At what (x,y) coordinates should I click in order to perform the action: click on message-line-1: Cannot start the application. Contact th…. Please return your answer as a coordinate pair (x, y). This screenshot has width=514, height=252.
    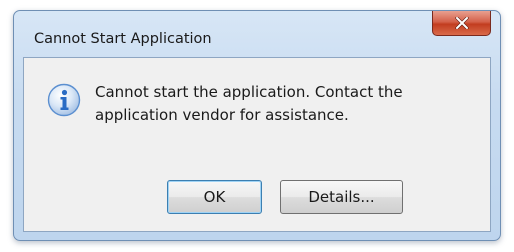
    Looking at the image, I should click on (249, 92).